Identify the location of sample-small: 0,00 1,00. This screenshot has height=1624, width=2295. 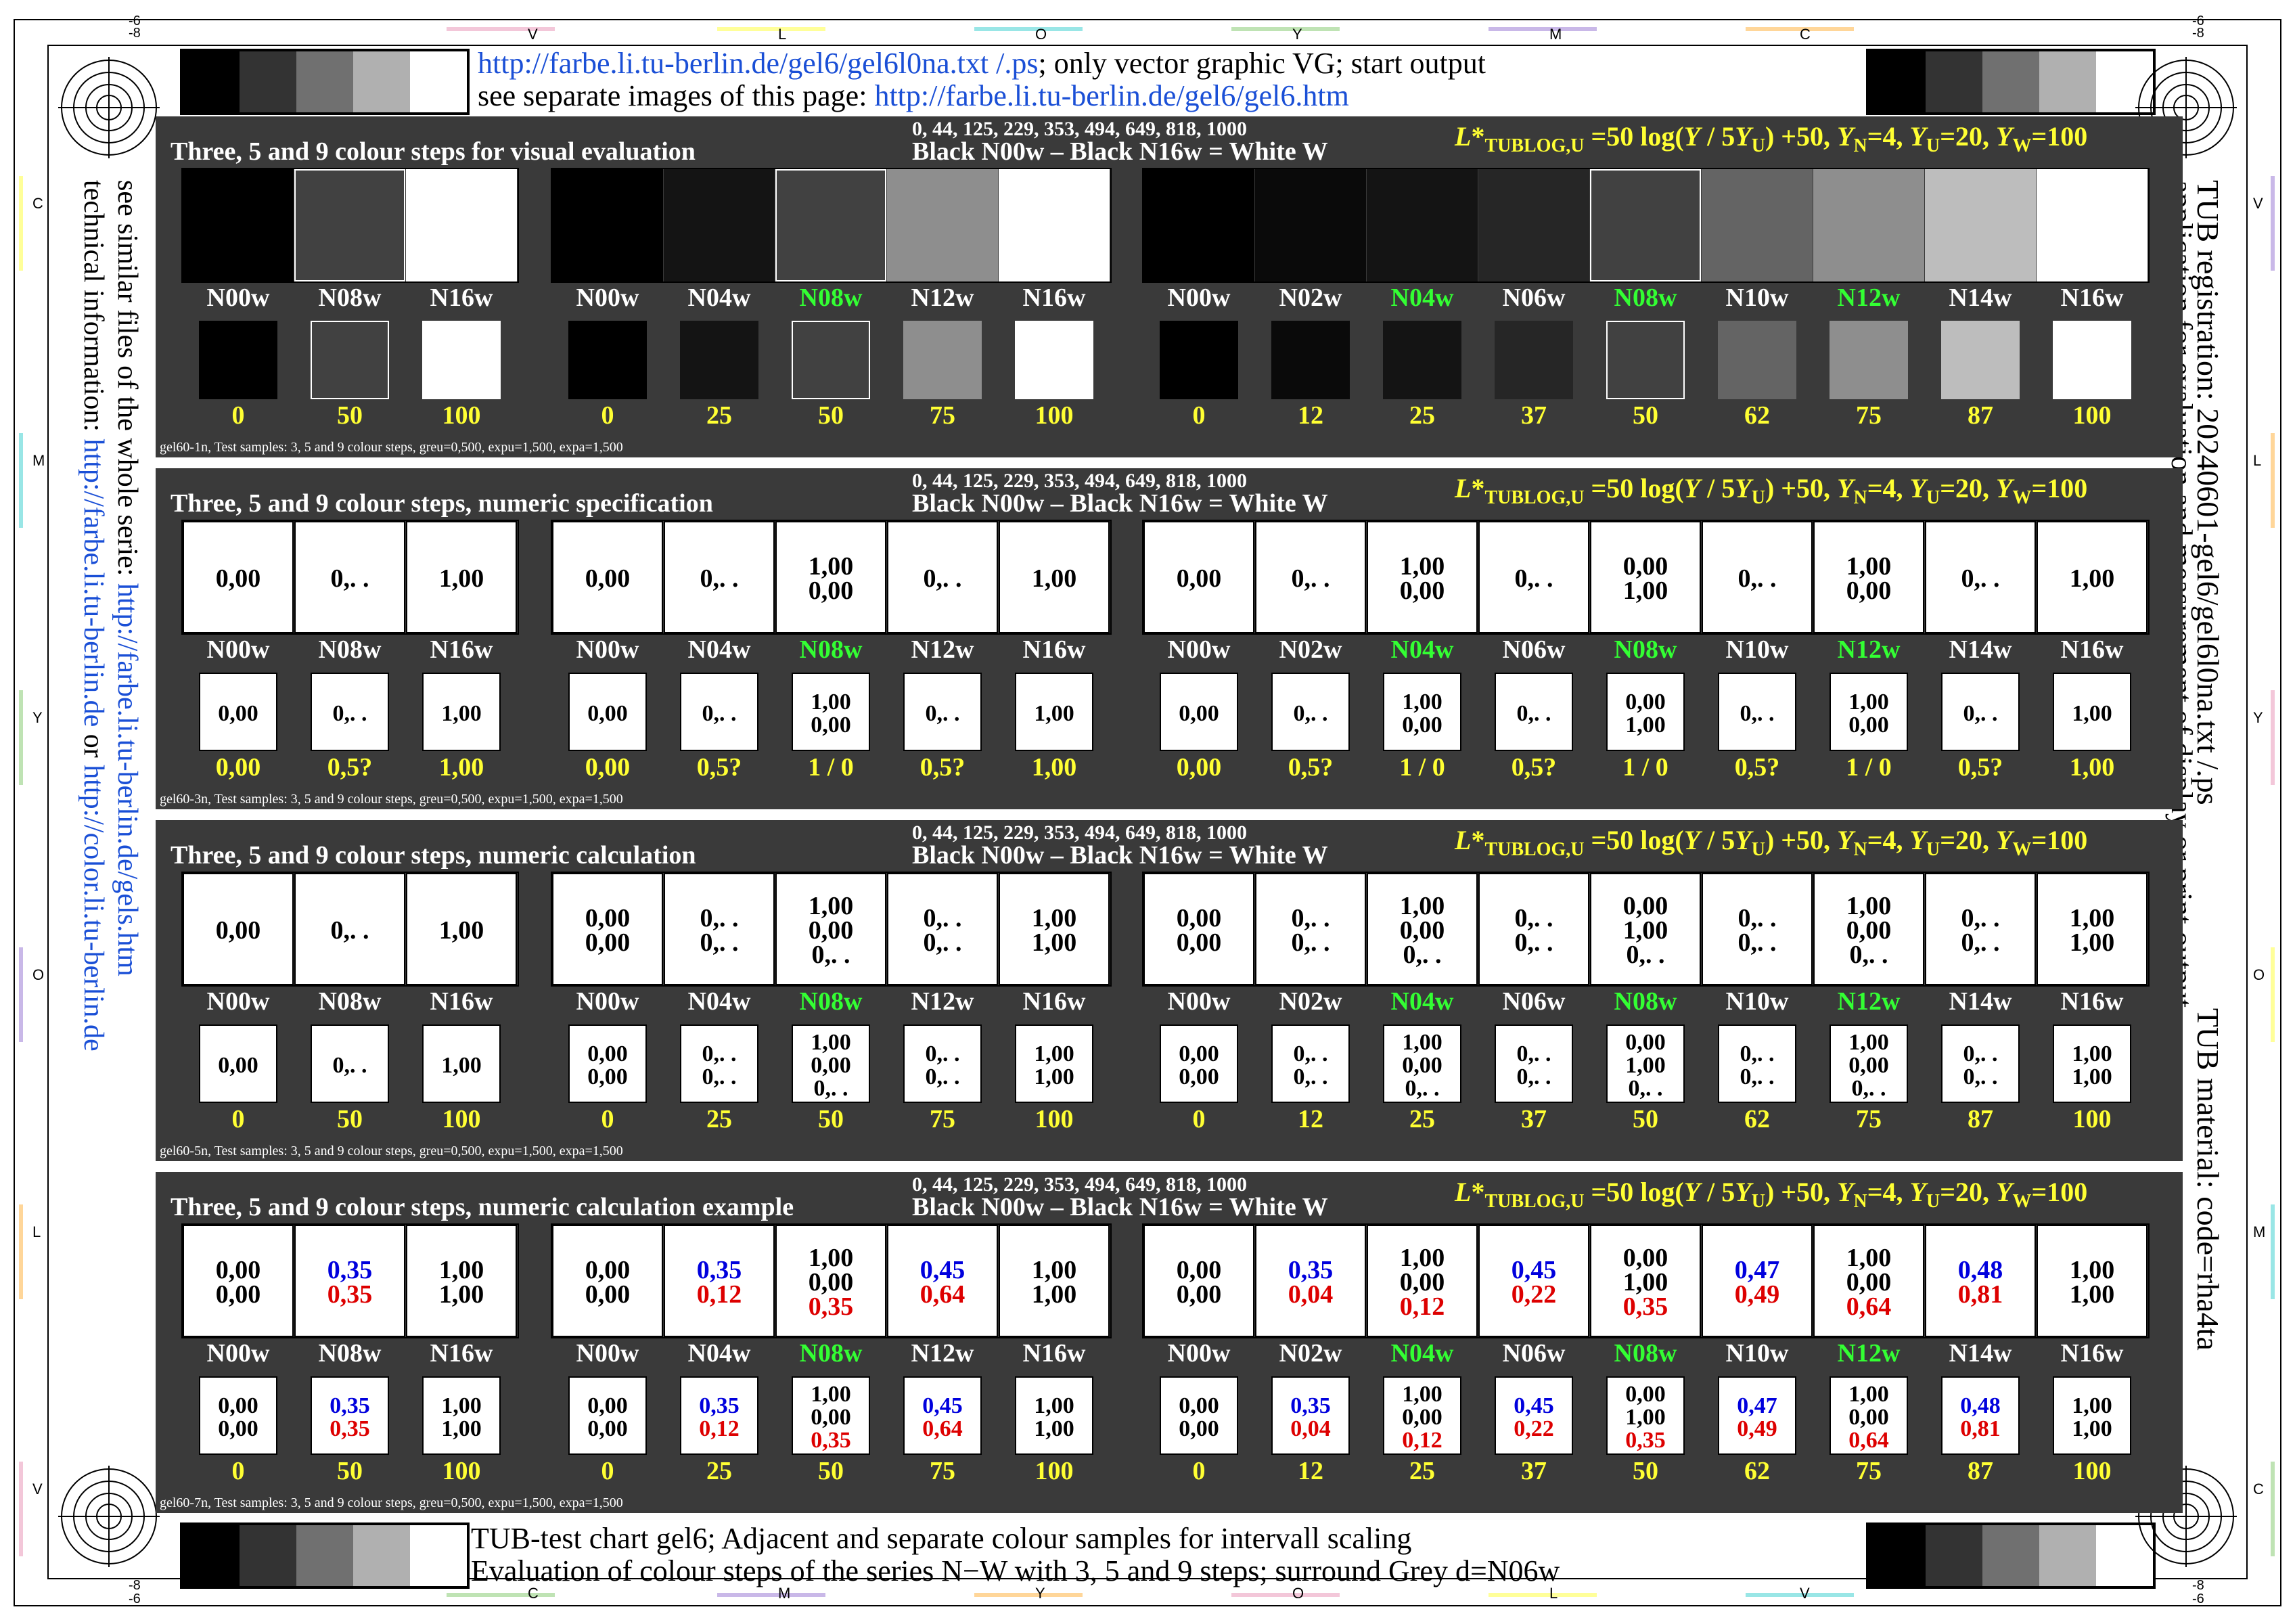
(1646, 712).